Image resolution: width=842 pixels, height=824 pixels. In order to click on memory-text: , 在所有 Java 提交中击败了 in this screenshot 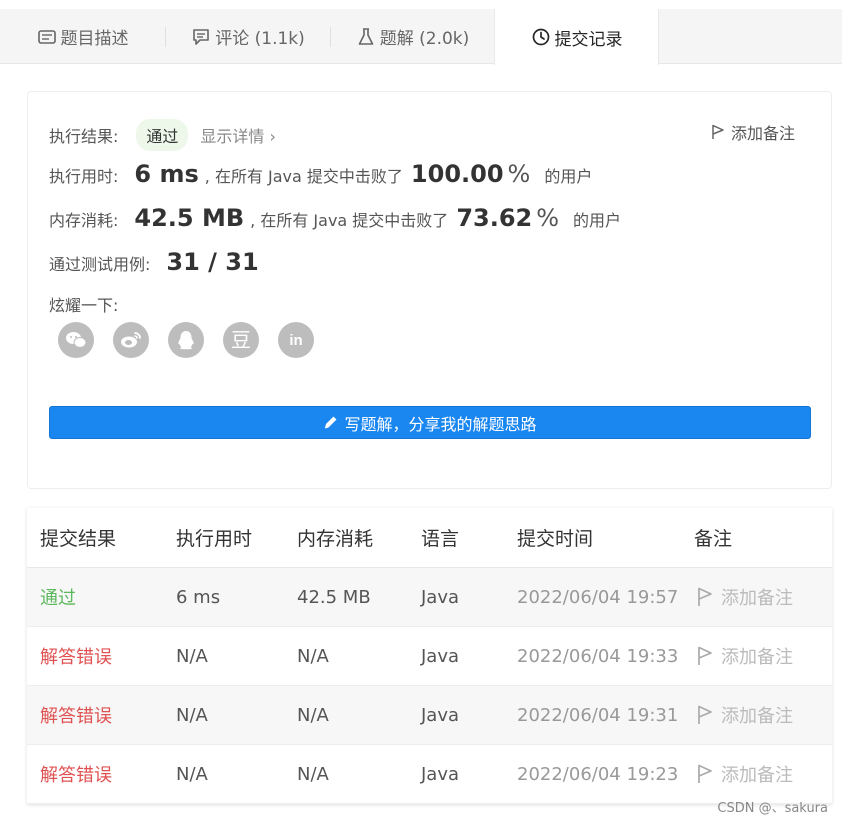, I will do `click(349, 220)`.